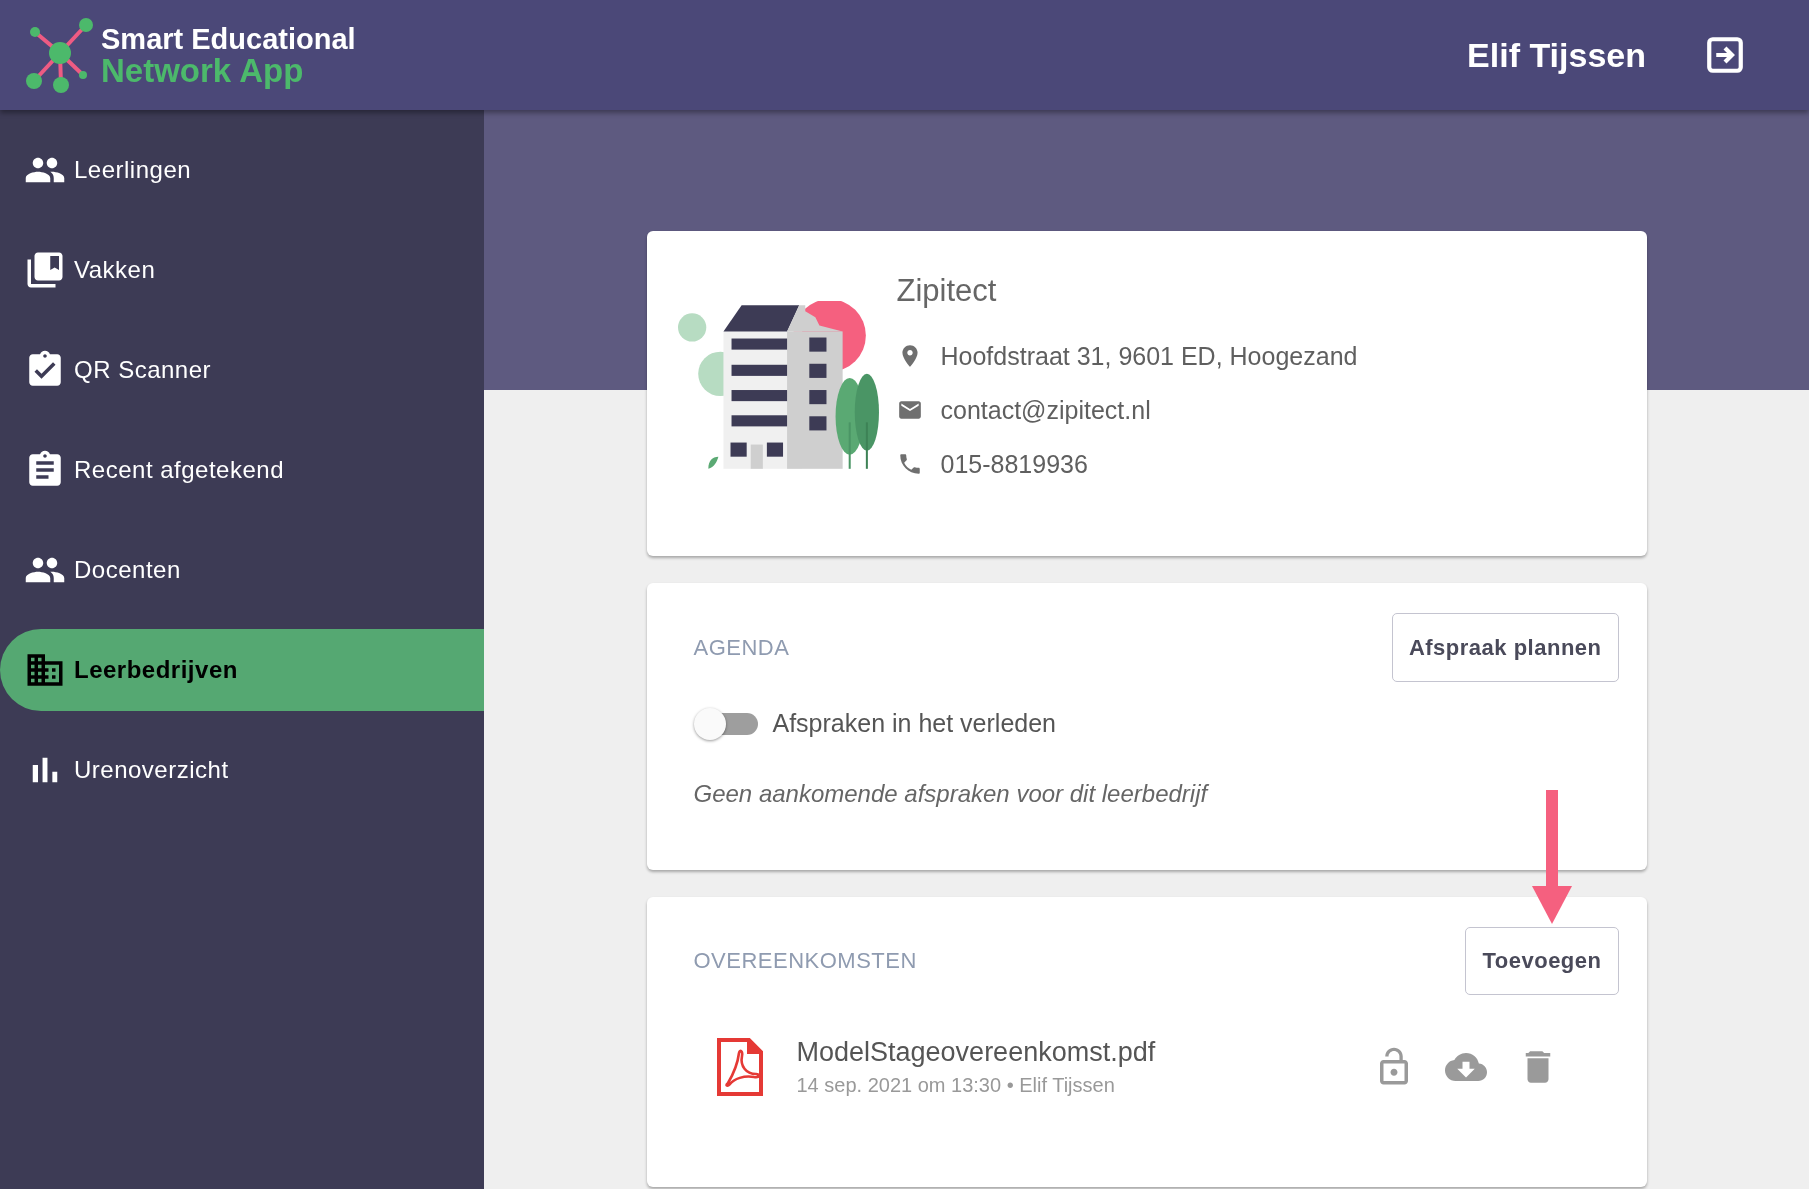  What do you see at coordinates (228, 39) in the screenshot?
I see `app-name: Smart Educational` at bounding box center [228, 39].